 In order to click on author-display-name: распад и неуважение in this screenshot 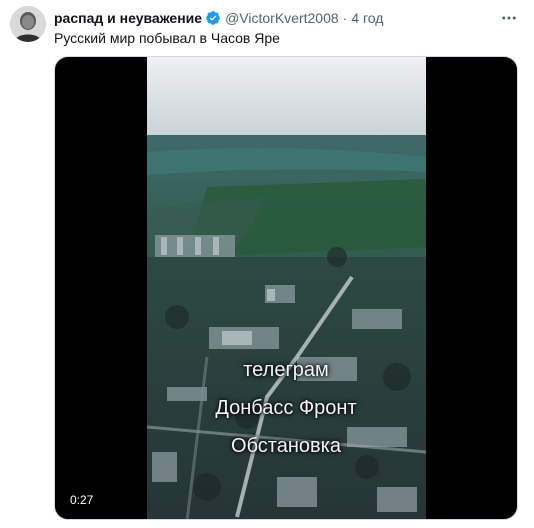, I will do `click(128, 18)`.